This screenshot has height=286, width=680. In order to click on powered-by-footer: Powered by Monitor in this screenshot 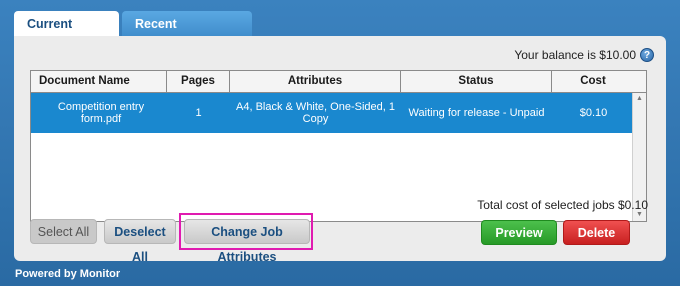, I will do `click(68, 274)`.